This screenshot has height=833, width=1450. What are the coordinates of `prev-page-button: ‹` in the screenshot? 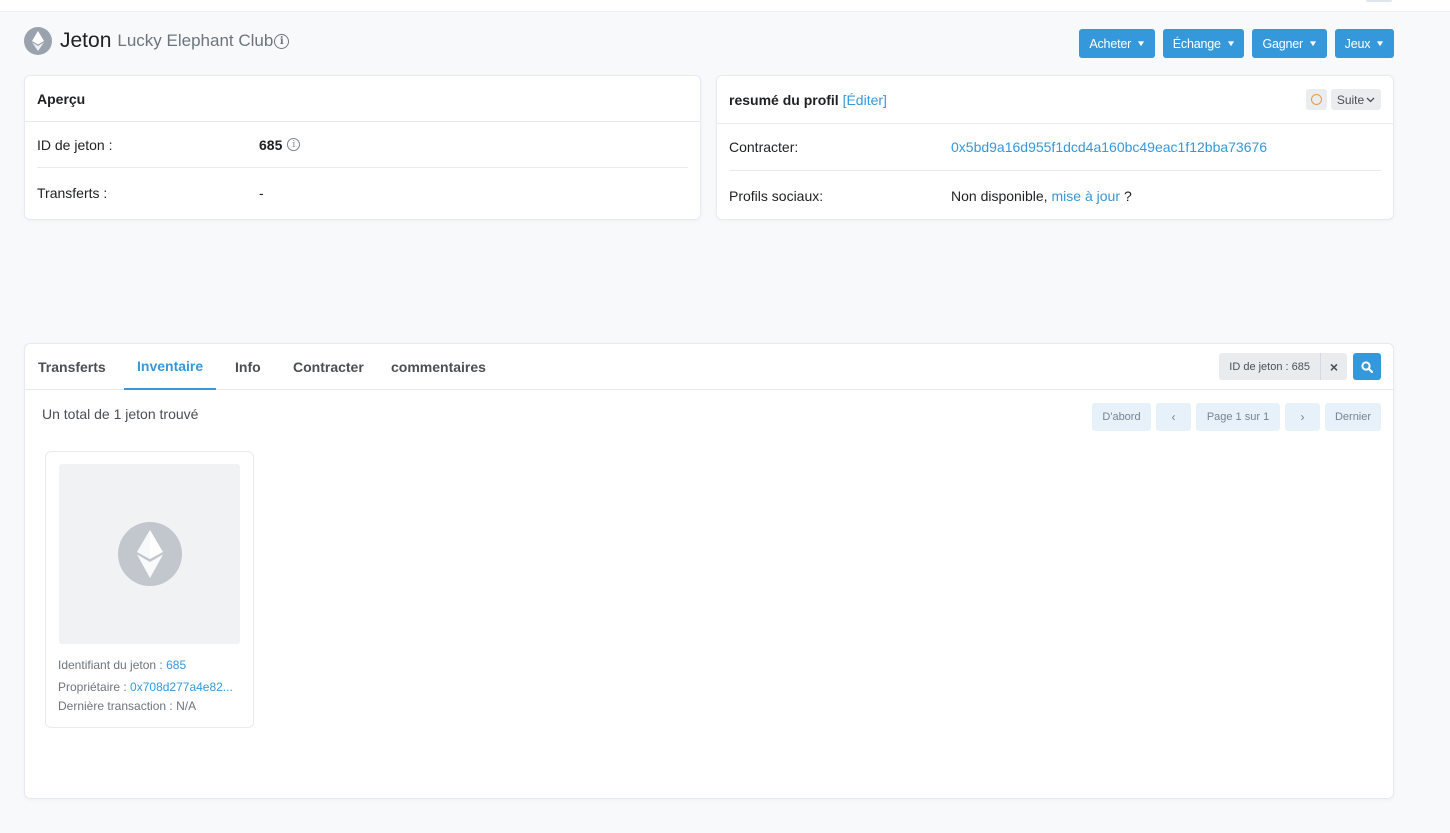 It's located at (1173, 417).